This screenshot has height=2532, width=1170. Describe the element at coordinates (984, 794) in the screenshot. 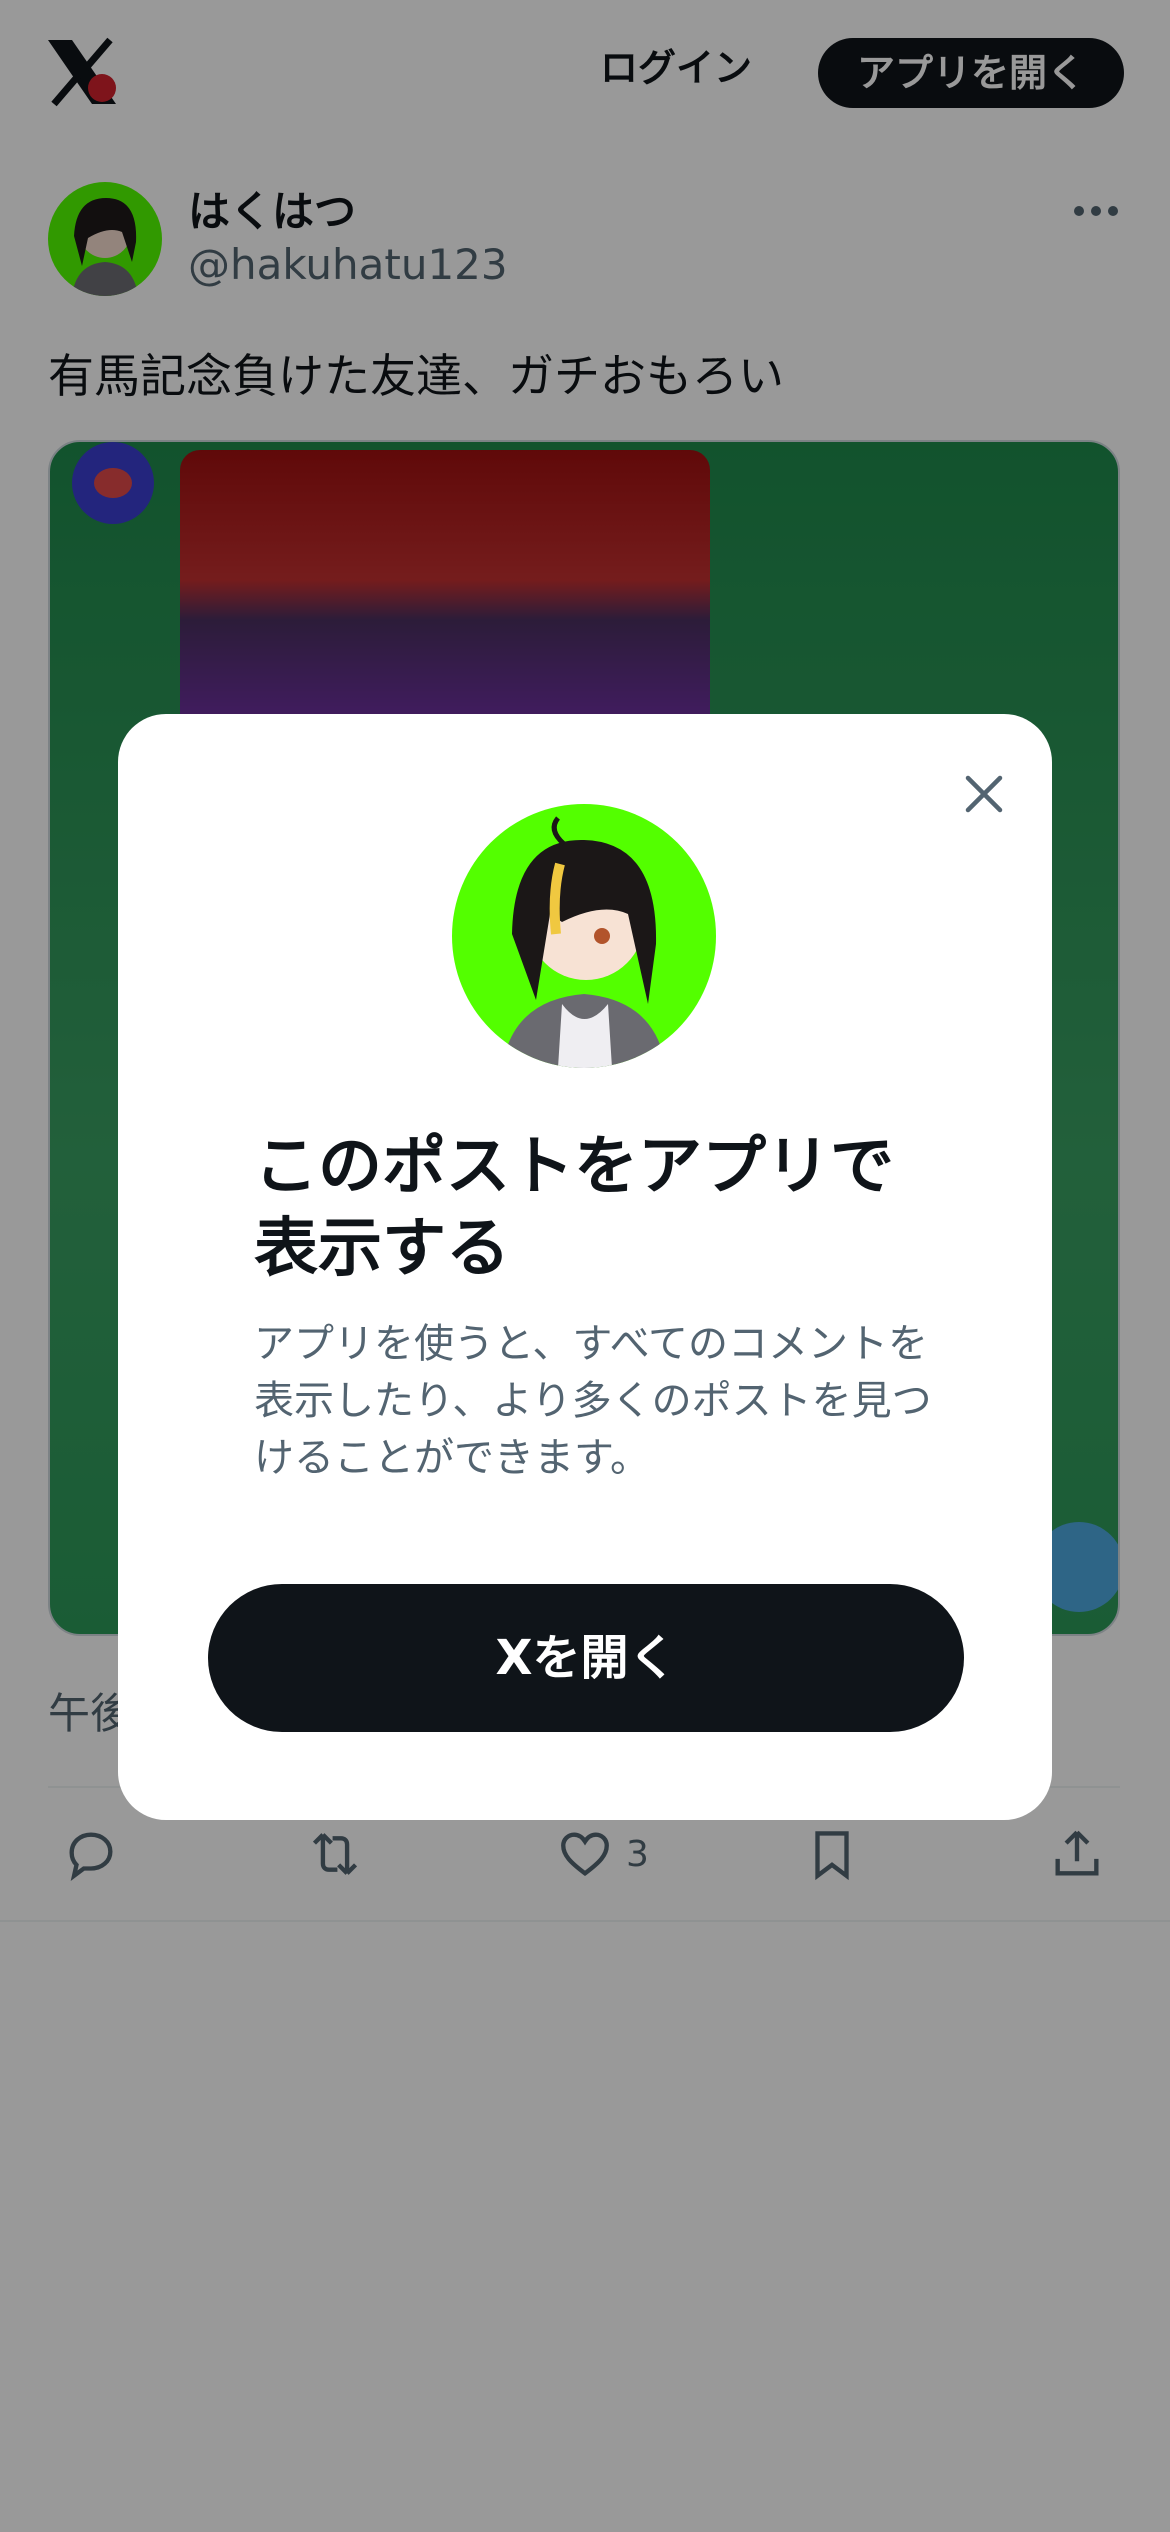

I see `close-icon` at that location.